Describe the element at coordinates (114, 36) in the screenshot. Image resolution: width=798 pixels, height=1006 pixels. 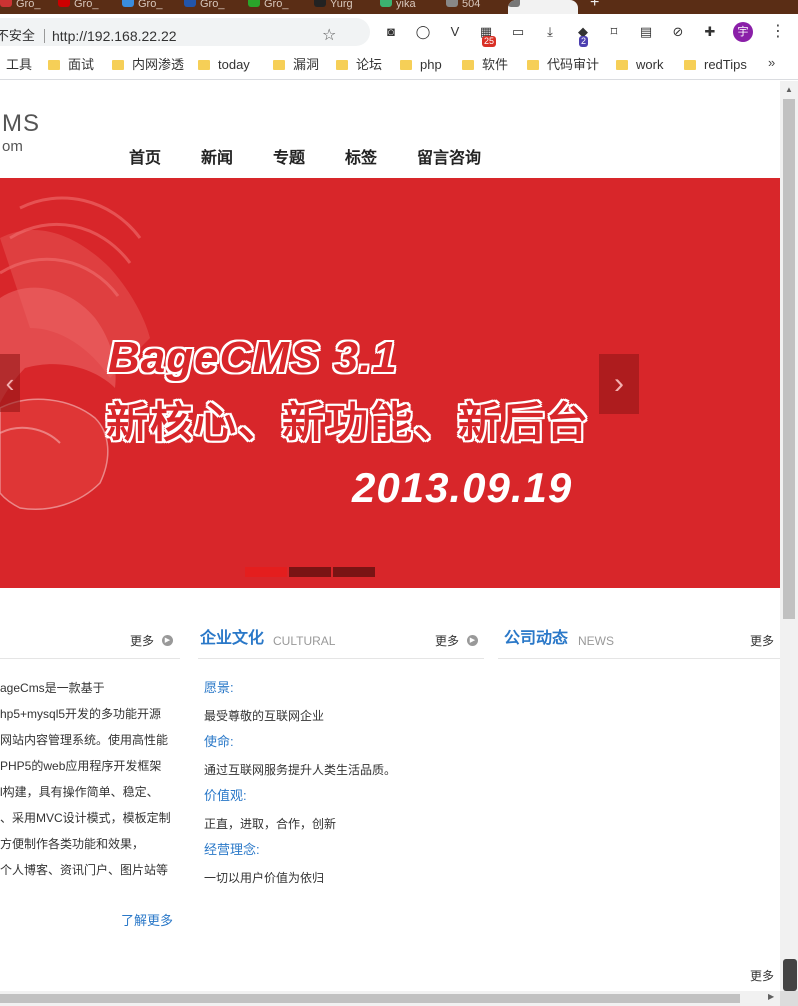
I see `url-text: http://192.168.22.22` at that location.